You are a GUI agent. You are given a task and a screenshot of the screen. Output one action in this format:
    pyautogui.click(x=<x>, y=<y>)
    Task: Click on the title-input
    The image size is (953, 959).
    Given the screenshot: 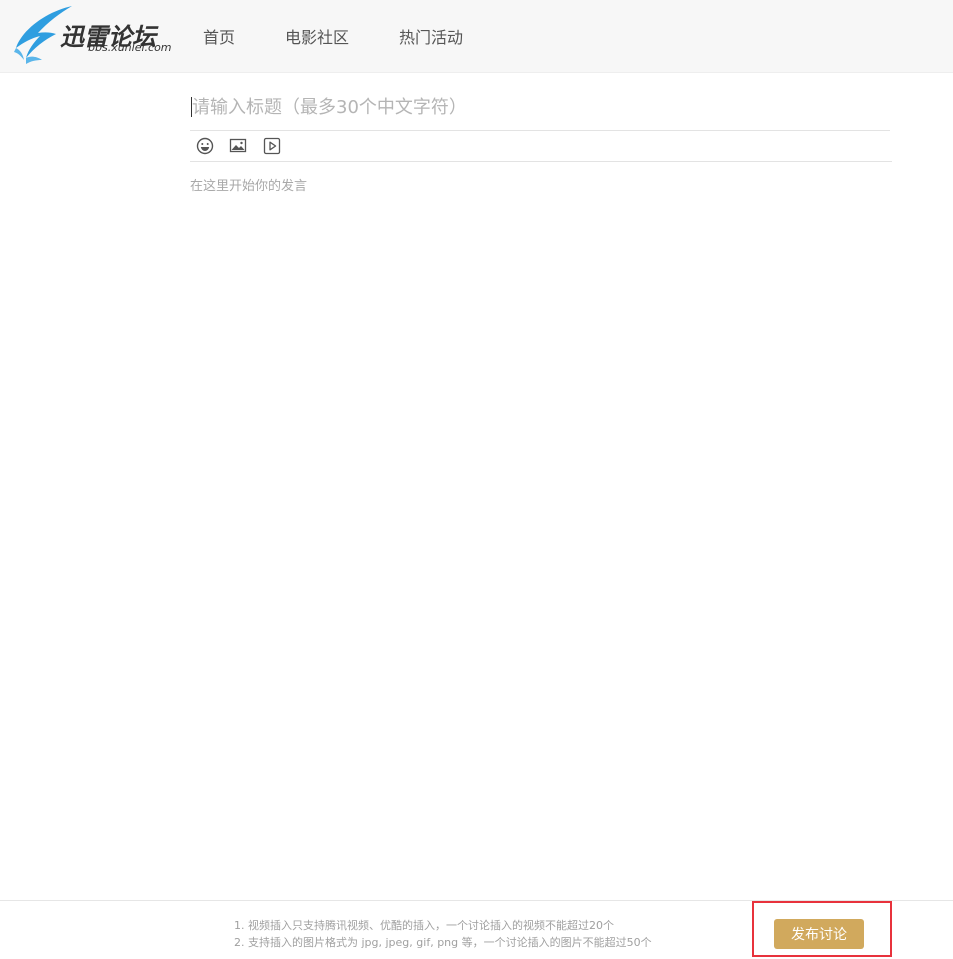 What is the action you would take?
    pyautogui.click(x=540, y=107)
    